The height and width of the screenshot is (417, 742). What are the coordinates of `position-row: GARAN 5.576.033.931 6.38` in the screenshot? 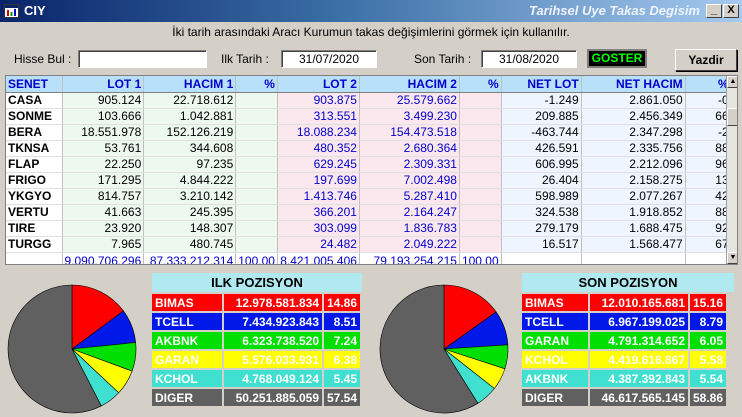 It's located at (257, 359).